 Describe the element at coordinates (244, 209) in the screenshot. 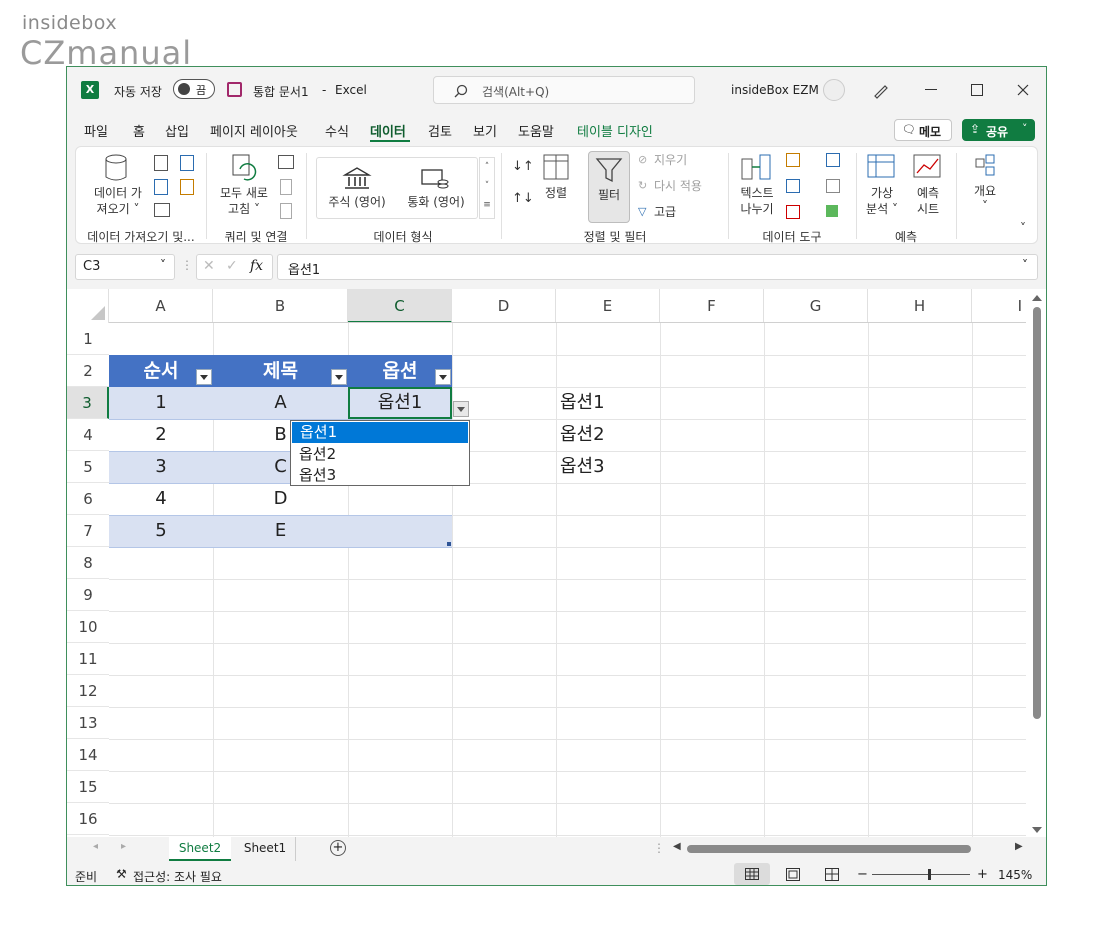

I see `refresh-all-label-2: 고침 ˅` at that location.